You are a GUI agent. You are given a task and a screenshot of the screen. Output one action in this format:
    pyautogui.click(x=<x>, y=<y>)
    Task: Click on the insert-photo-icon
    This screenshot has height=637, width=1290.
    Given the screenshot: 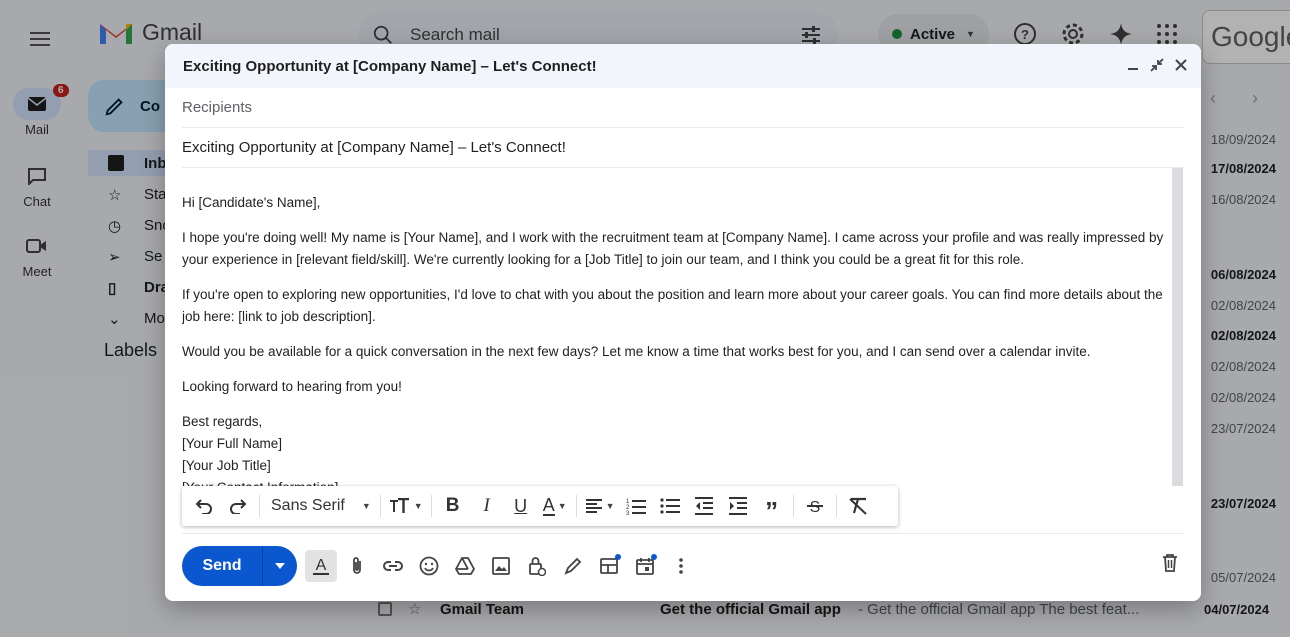 What is the action you would take?
    pyautogui.click(x=501, y=566)
    